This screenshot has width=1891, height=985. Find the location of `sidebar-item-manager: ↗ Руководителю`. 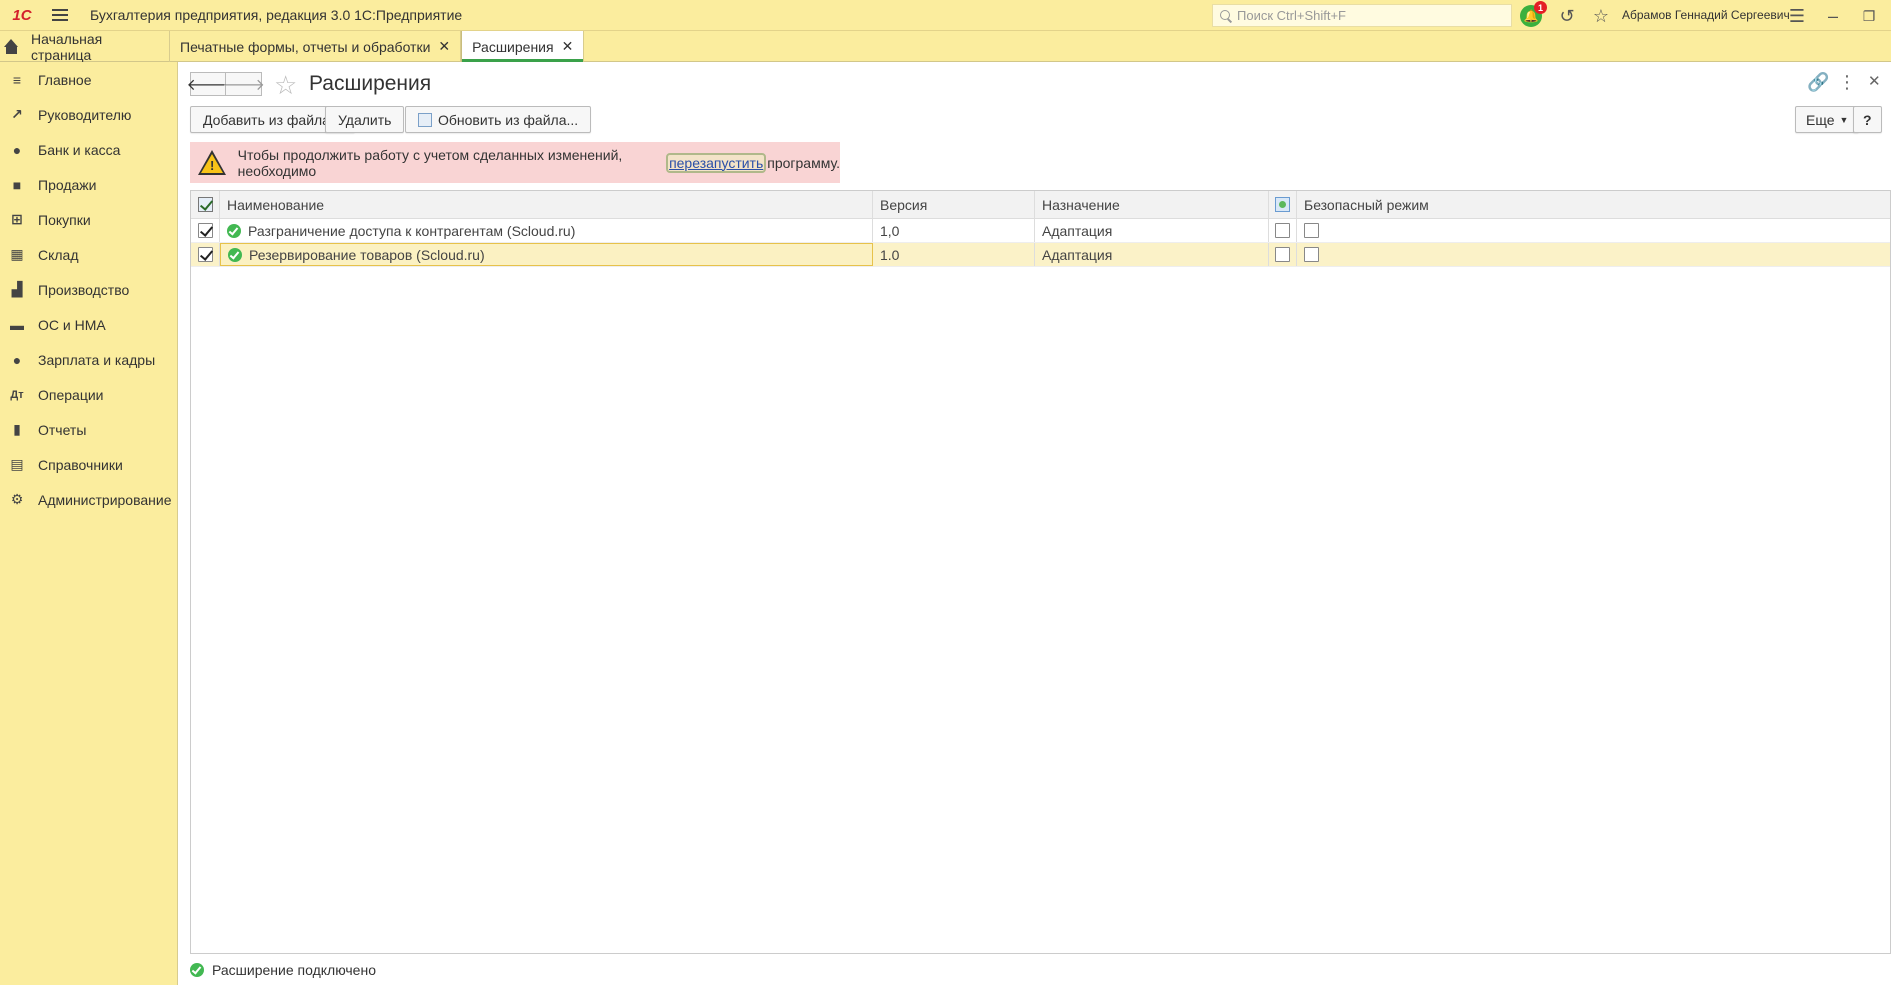

sidebar-item-manager: ↗ Руководителю is located at coordinates (88, 114).